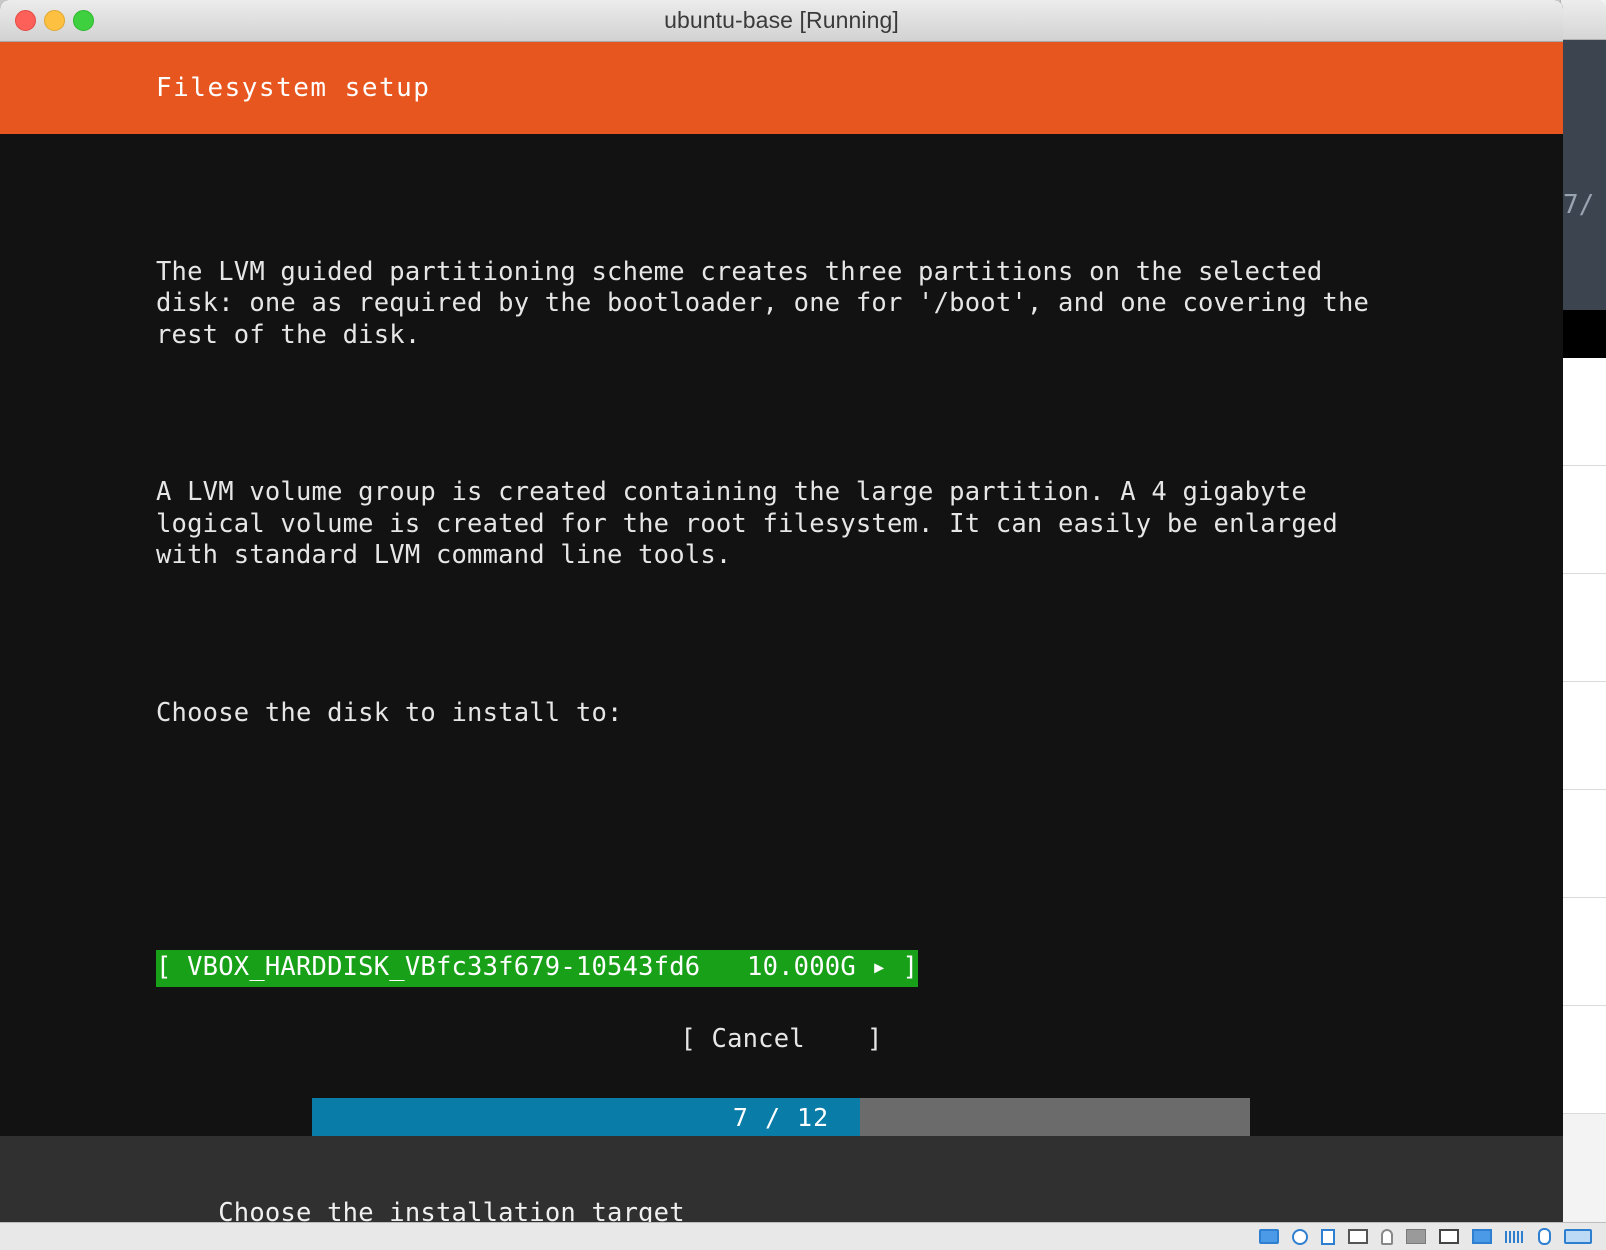  What do you see at coordinates (723, 967) in the screenshot?
I see `disk-option-spacer` at bounding box center [723, 967].